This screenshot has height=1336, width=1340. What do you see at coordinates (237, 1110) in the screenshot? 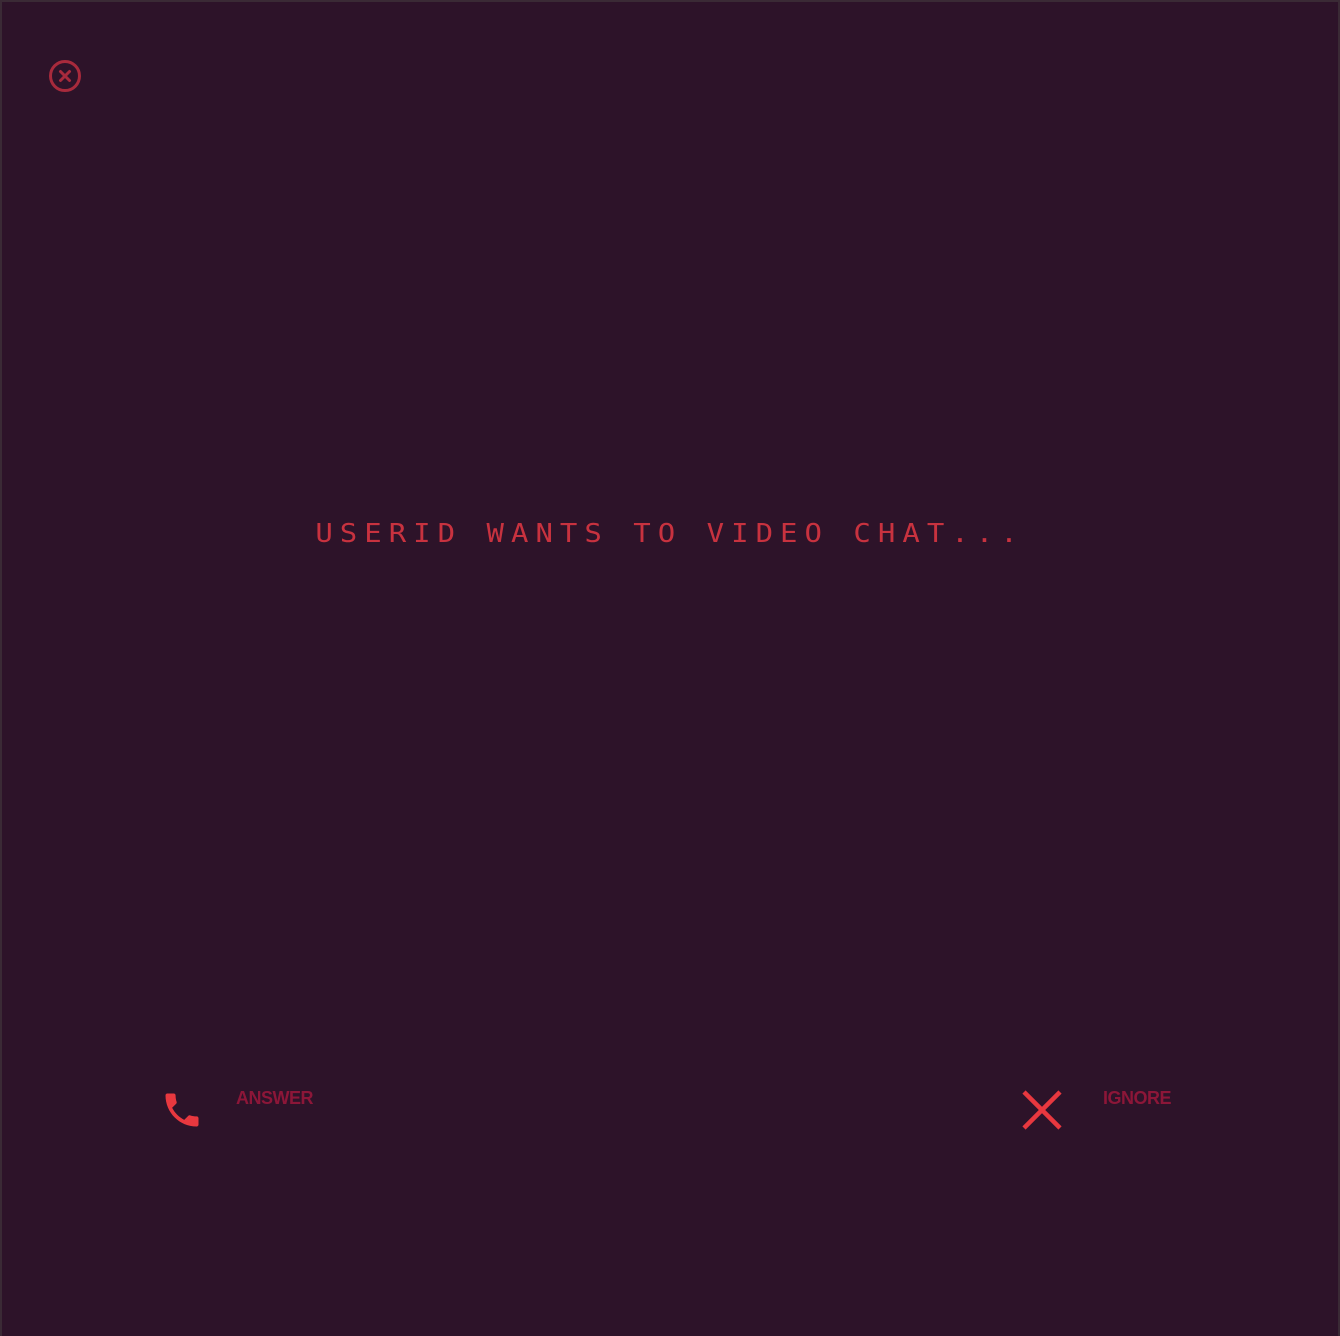
I see `answer-button: ANSWER` at bounding box center [237, 1110].